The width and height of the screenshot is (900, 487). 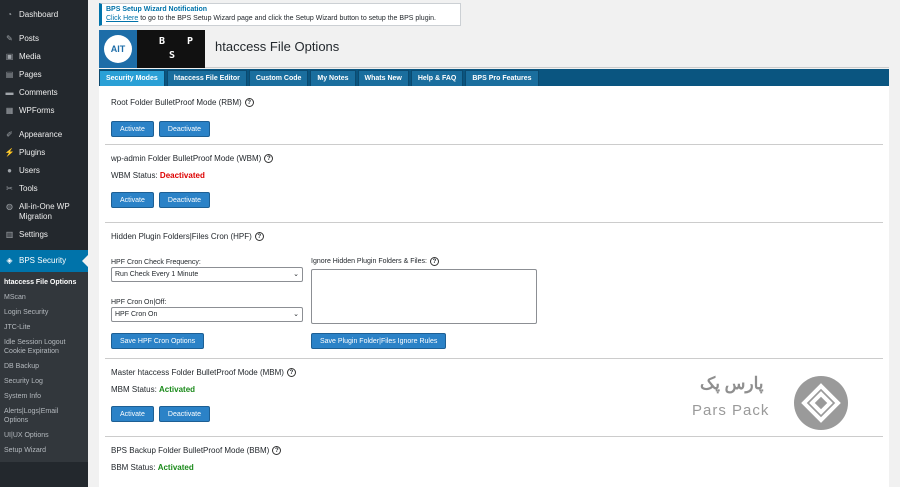 I want to click on sidebar-item-tools: ✂ Tools, so click(x=44, y=189).